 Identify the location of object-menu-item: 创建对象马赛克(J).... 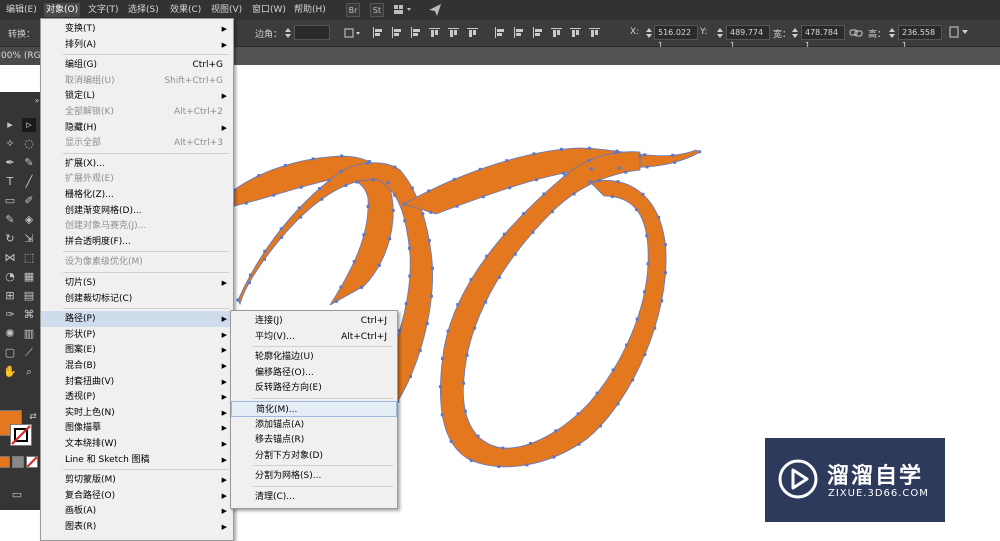
(137, 226).